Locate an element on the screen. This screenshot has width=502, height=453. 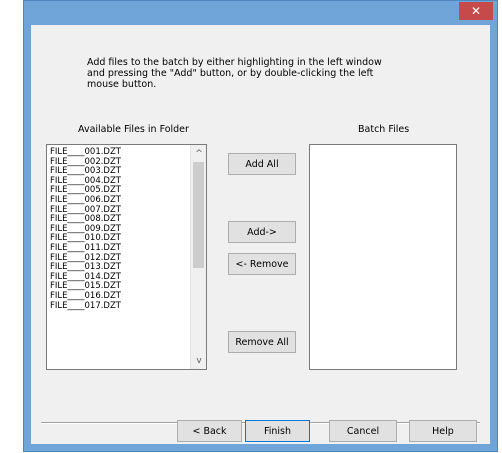
scroll-up-arrow-icon: ^ is located at coordinates (198, 153).